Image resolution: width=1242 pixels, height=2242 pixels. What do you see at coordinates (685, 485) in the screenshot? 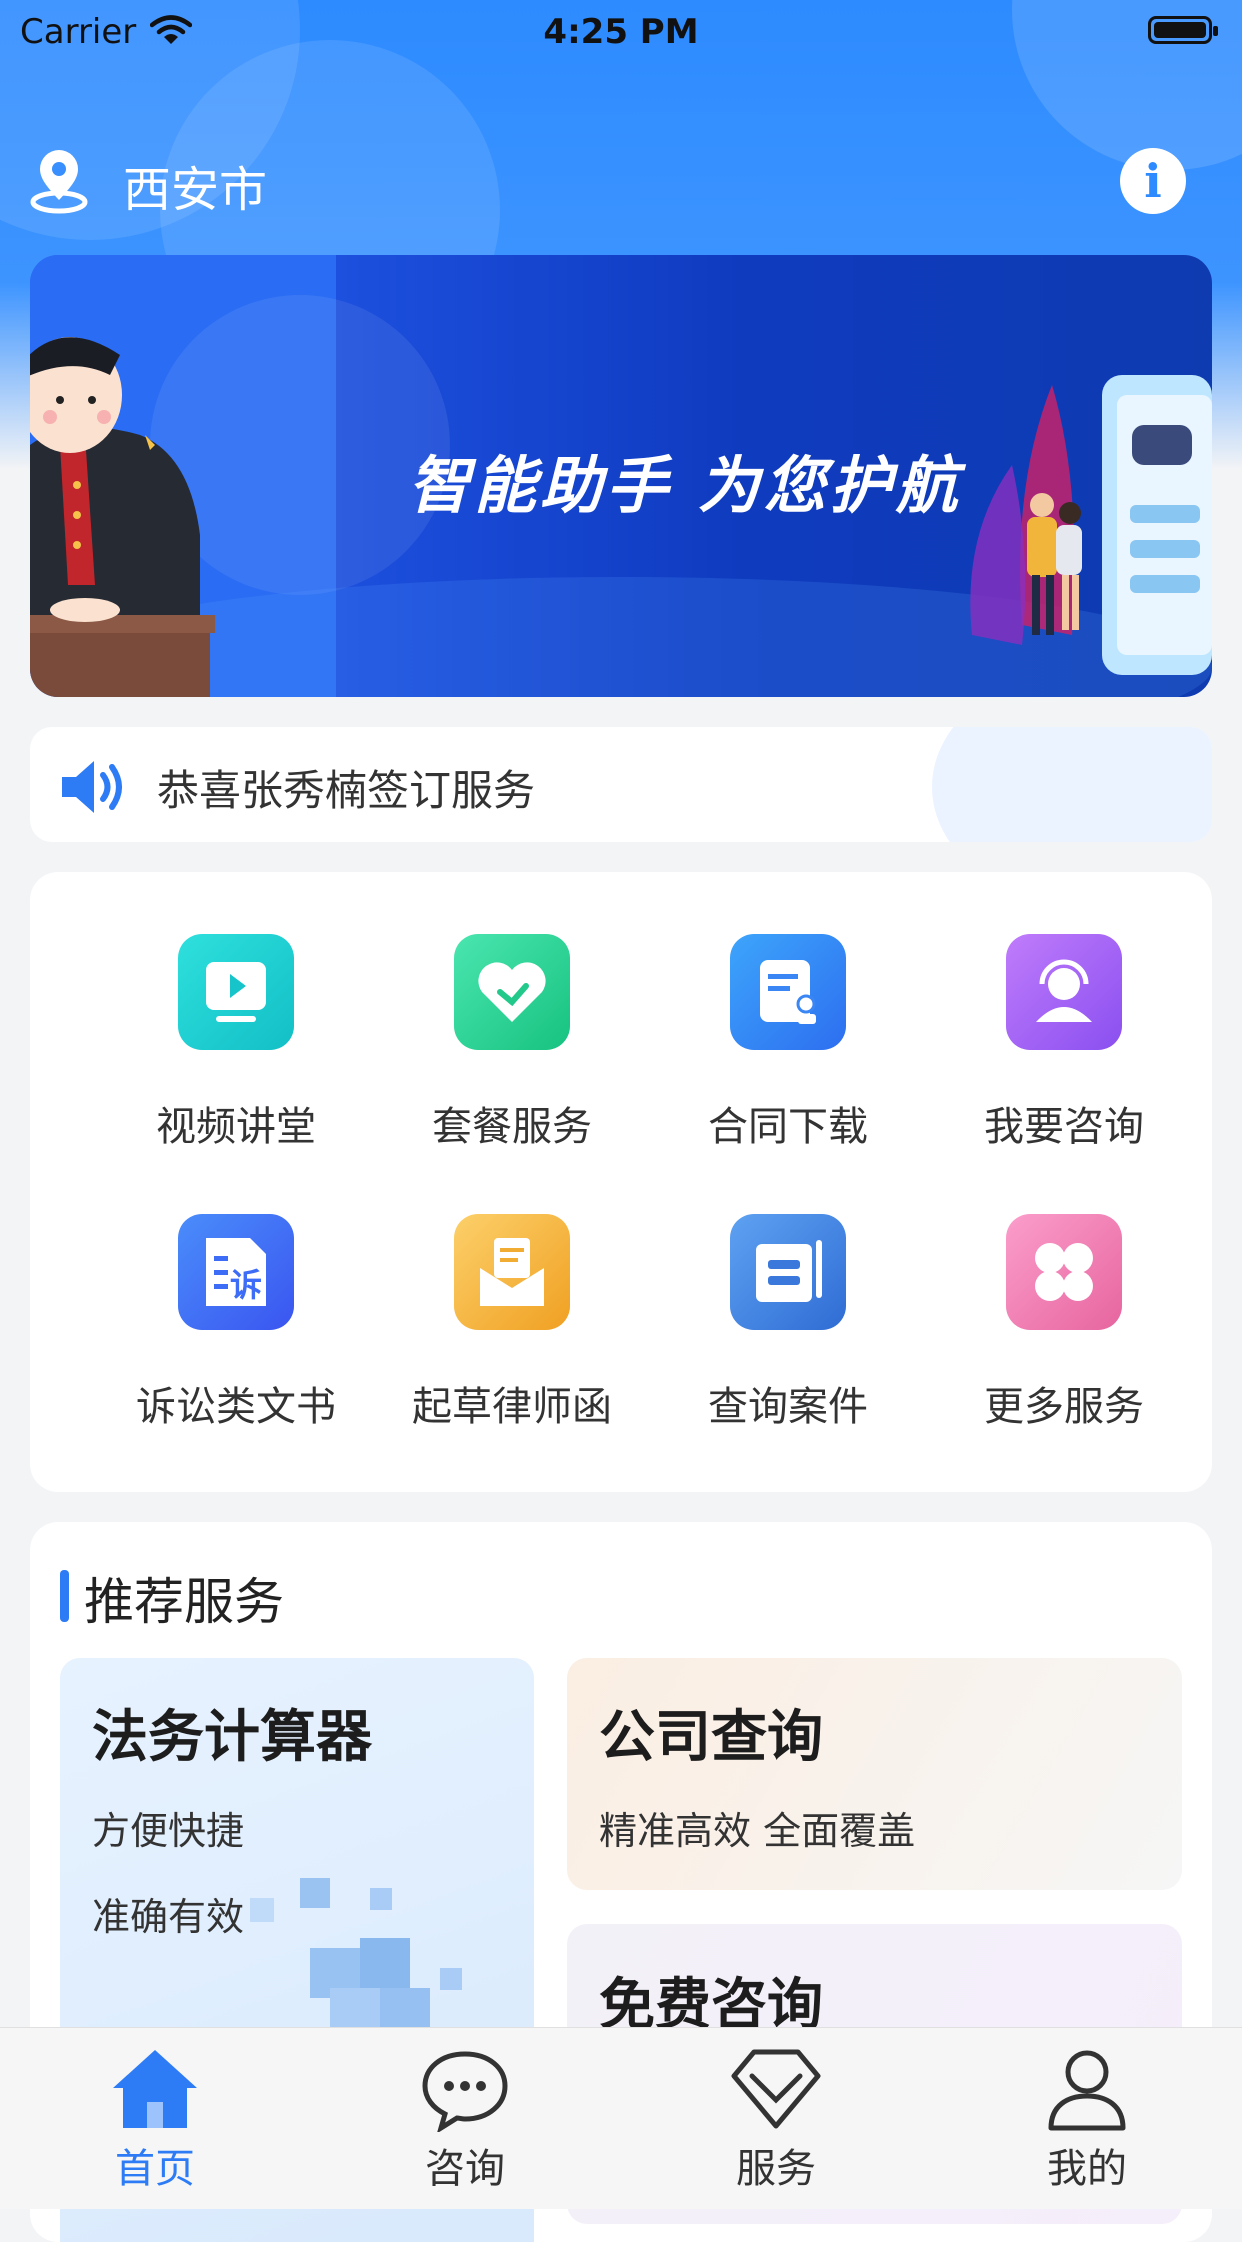
I see `banner-slogan: 智能助手 为您护航` at bounding box center [685, 485].